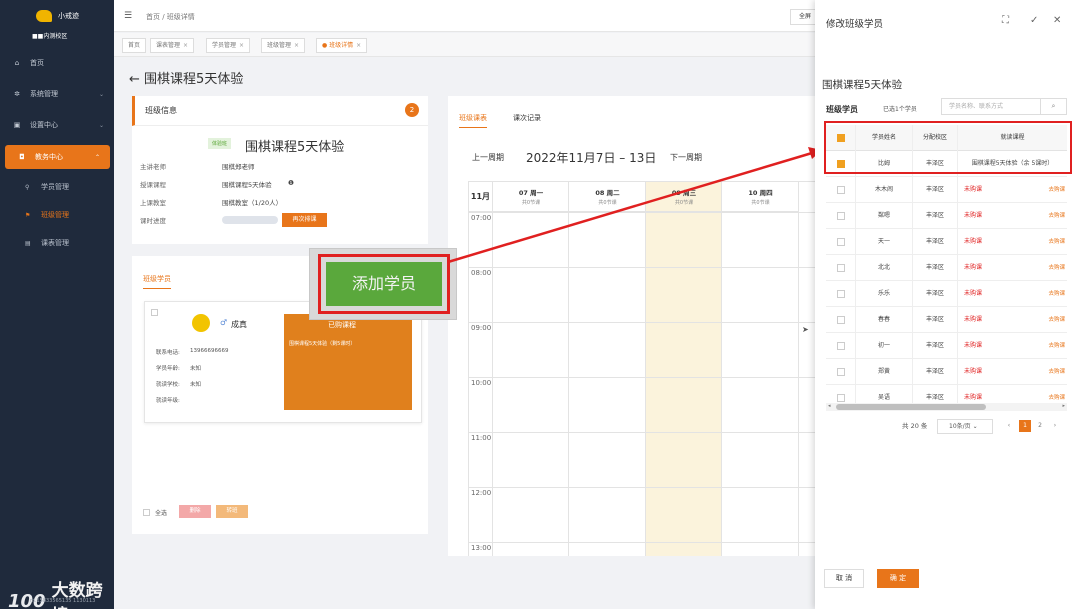  What do you see at coordinates (946, 216) in the screenshot?
I see `table-row: 粼嗯 丰泽区 未购课 去购课` at bounding box center [946, 216].